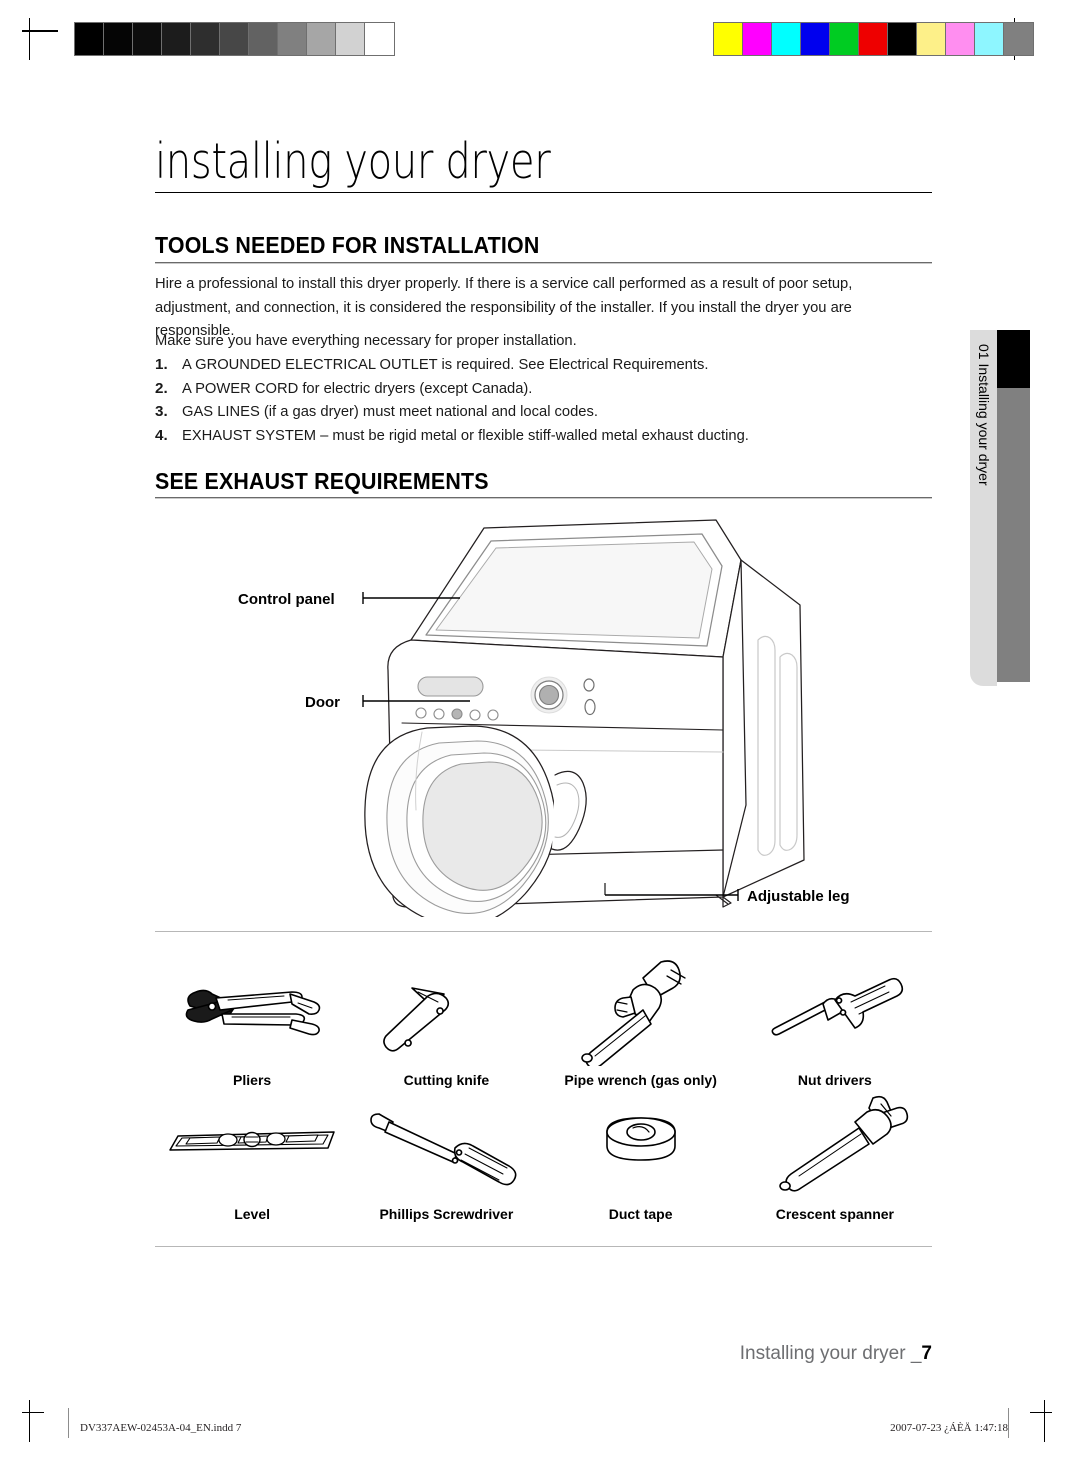  What do you see at coordinates (1044, 1421) in the screenshot?
I see `crop-mark-bottom-right-vertical` at bounding box center [1044, 1421].